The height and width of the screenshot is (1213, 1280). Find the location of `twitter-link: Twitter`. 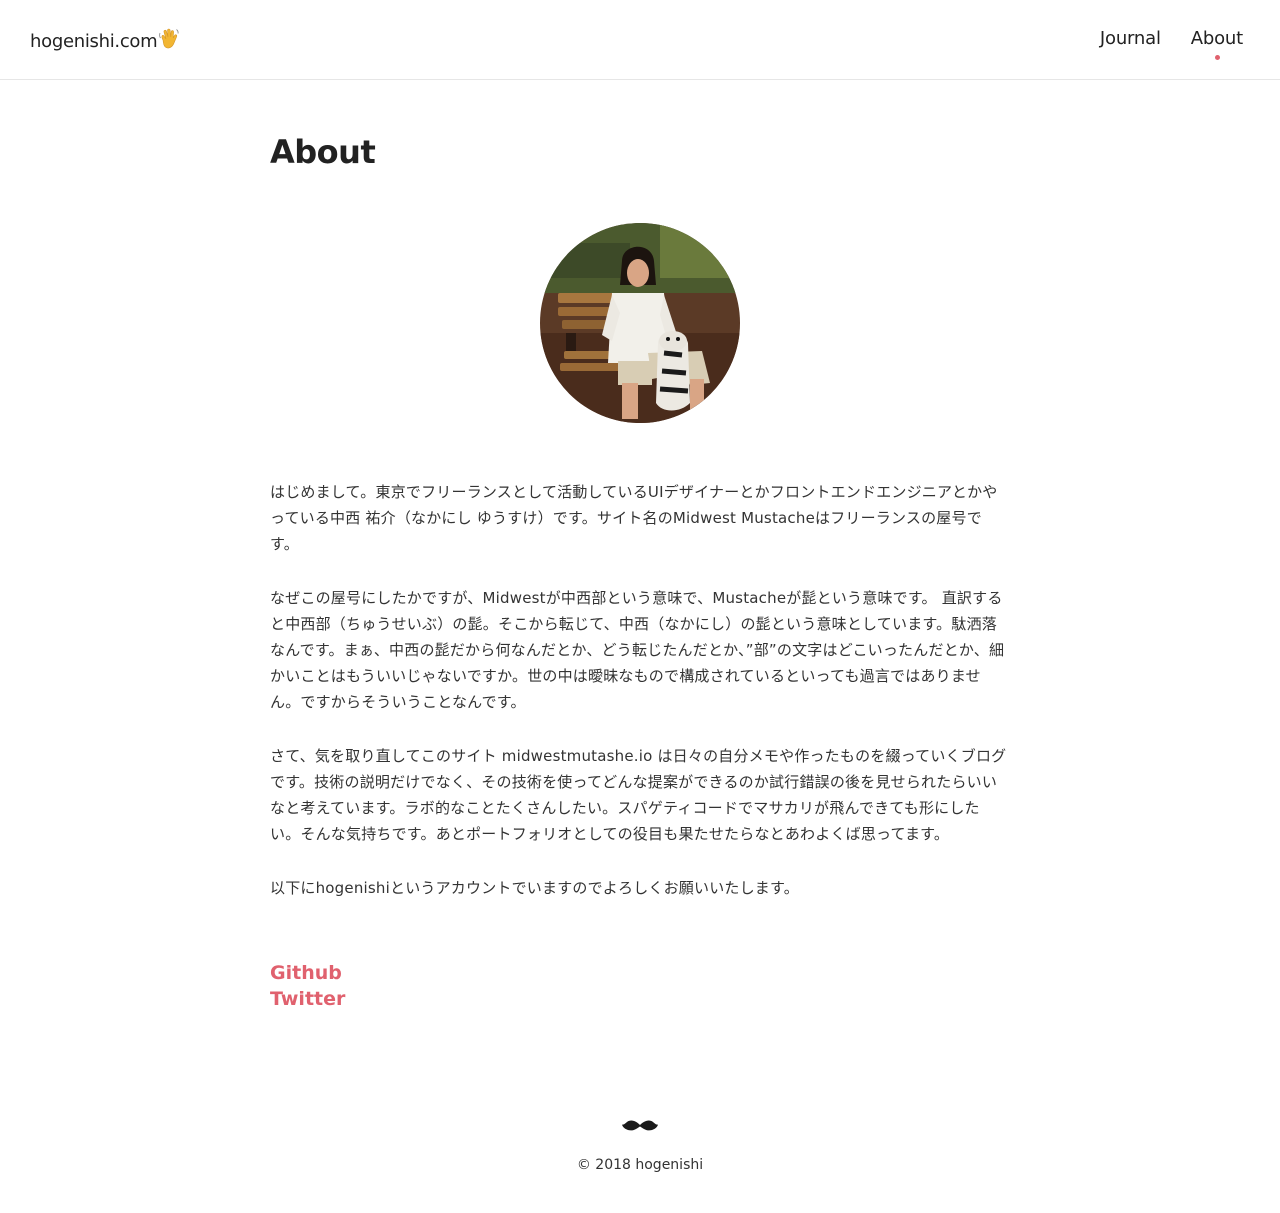

twitter-link: Twitter is located at coordinates (307, 999).